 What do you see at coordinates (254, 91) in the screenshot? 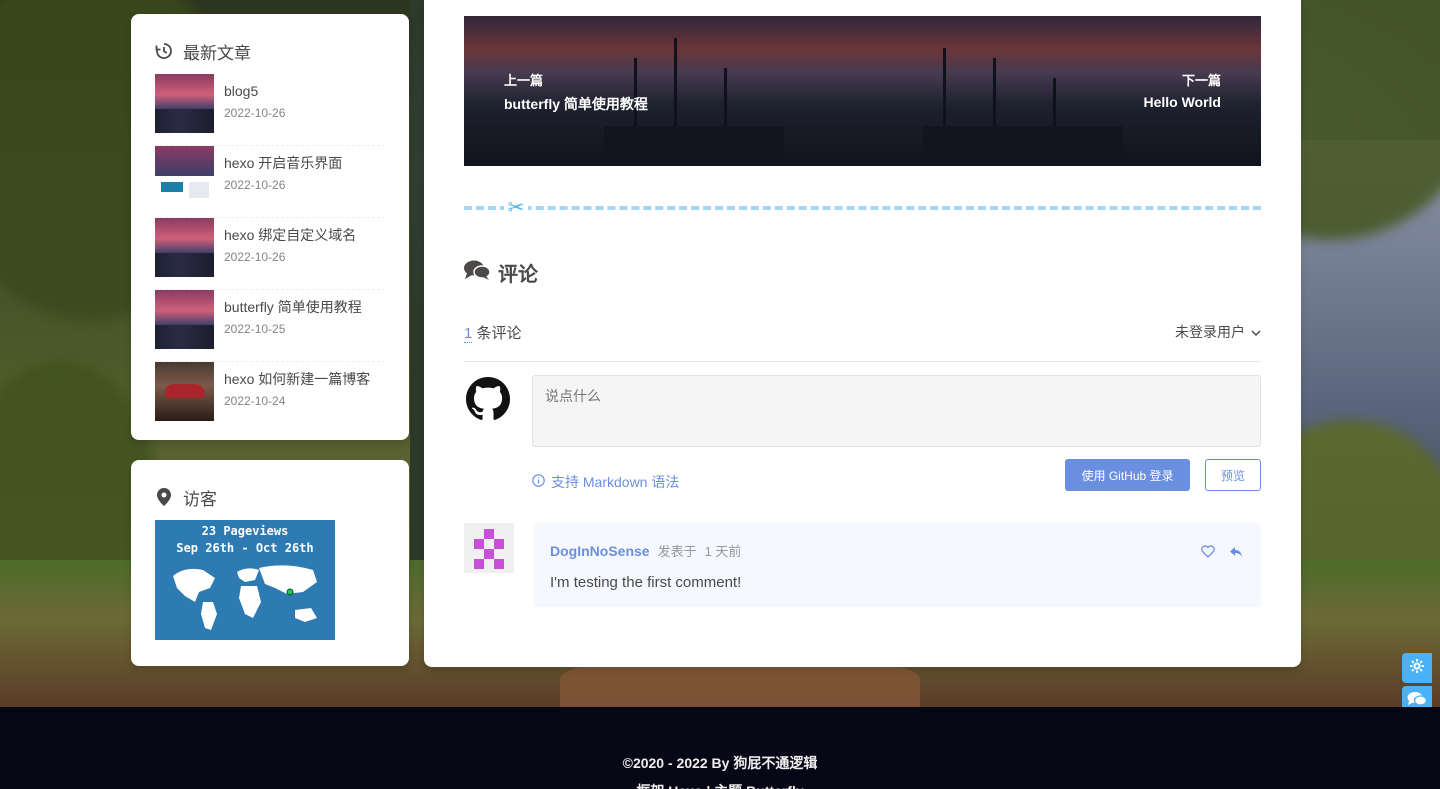
I see `post-title-link: blog5` at bounding box center [254, 91].